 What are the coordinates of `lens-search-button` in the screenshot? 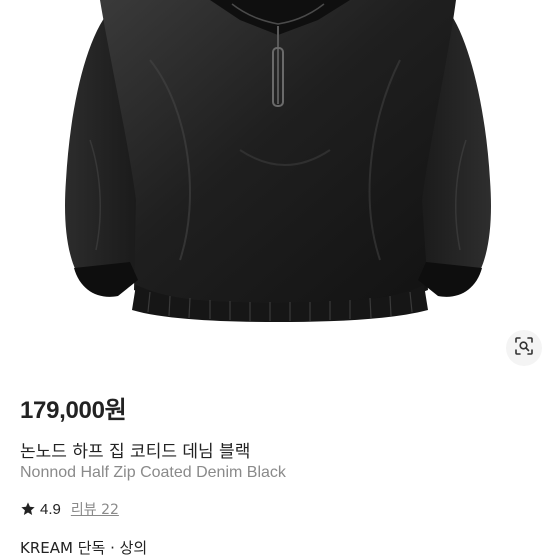 It's located at (524, 348).